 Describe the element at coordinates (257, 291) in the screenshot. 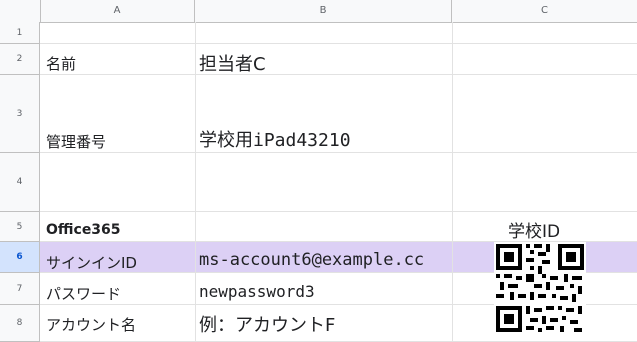

I see `cell-b7: newpassword3` at that location.